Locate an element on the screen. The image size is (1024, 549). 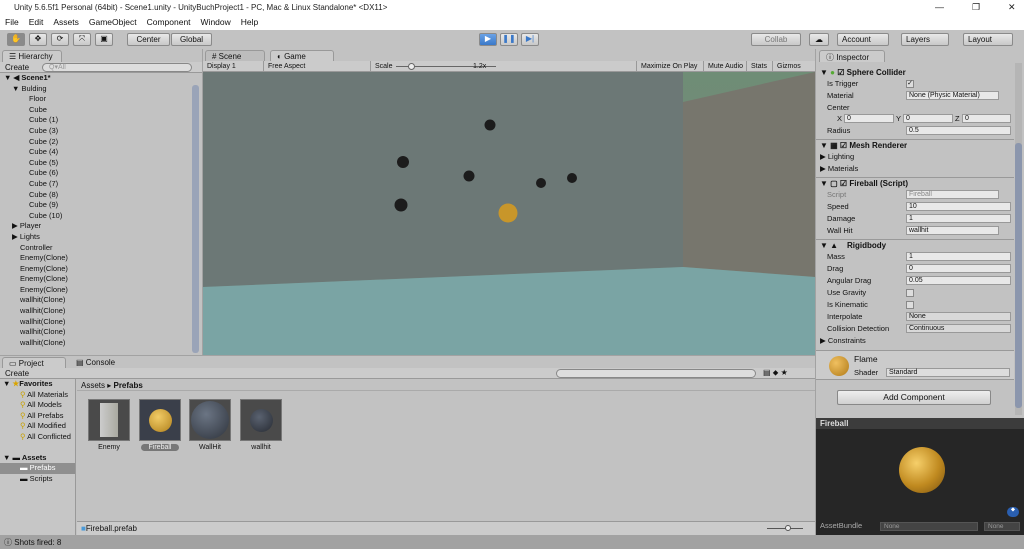
speed-field: 10 is located at coordinates (958, 206).